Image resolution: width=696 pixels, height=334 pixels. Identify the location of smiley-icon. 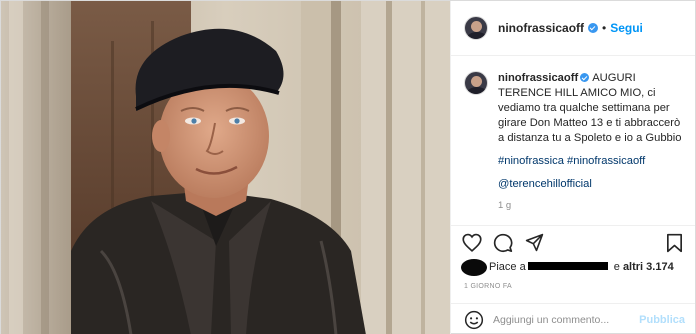
(474, 320).